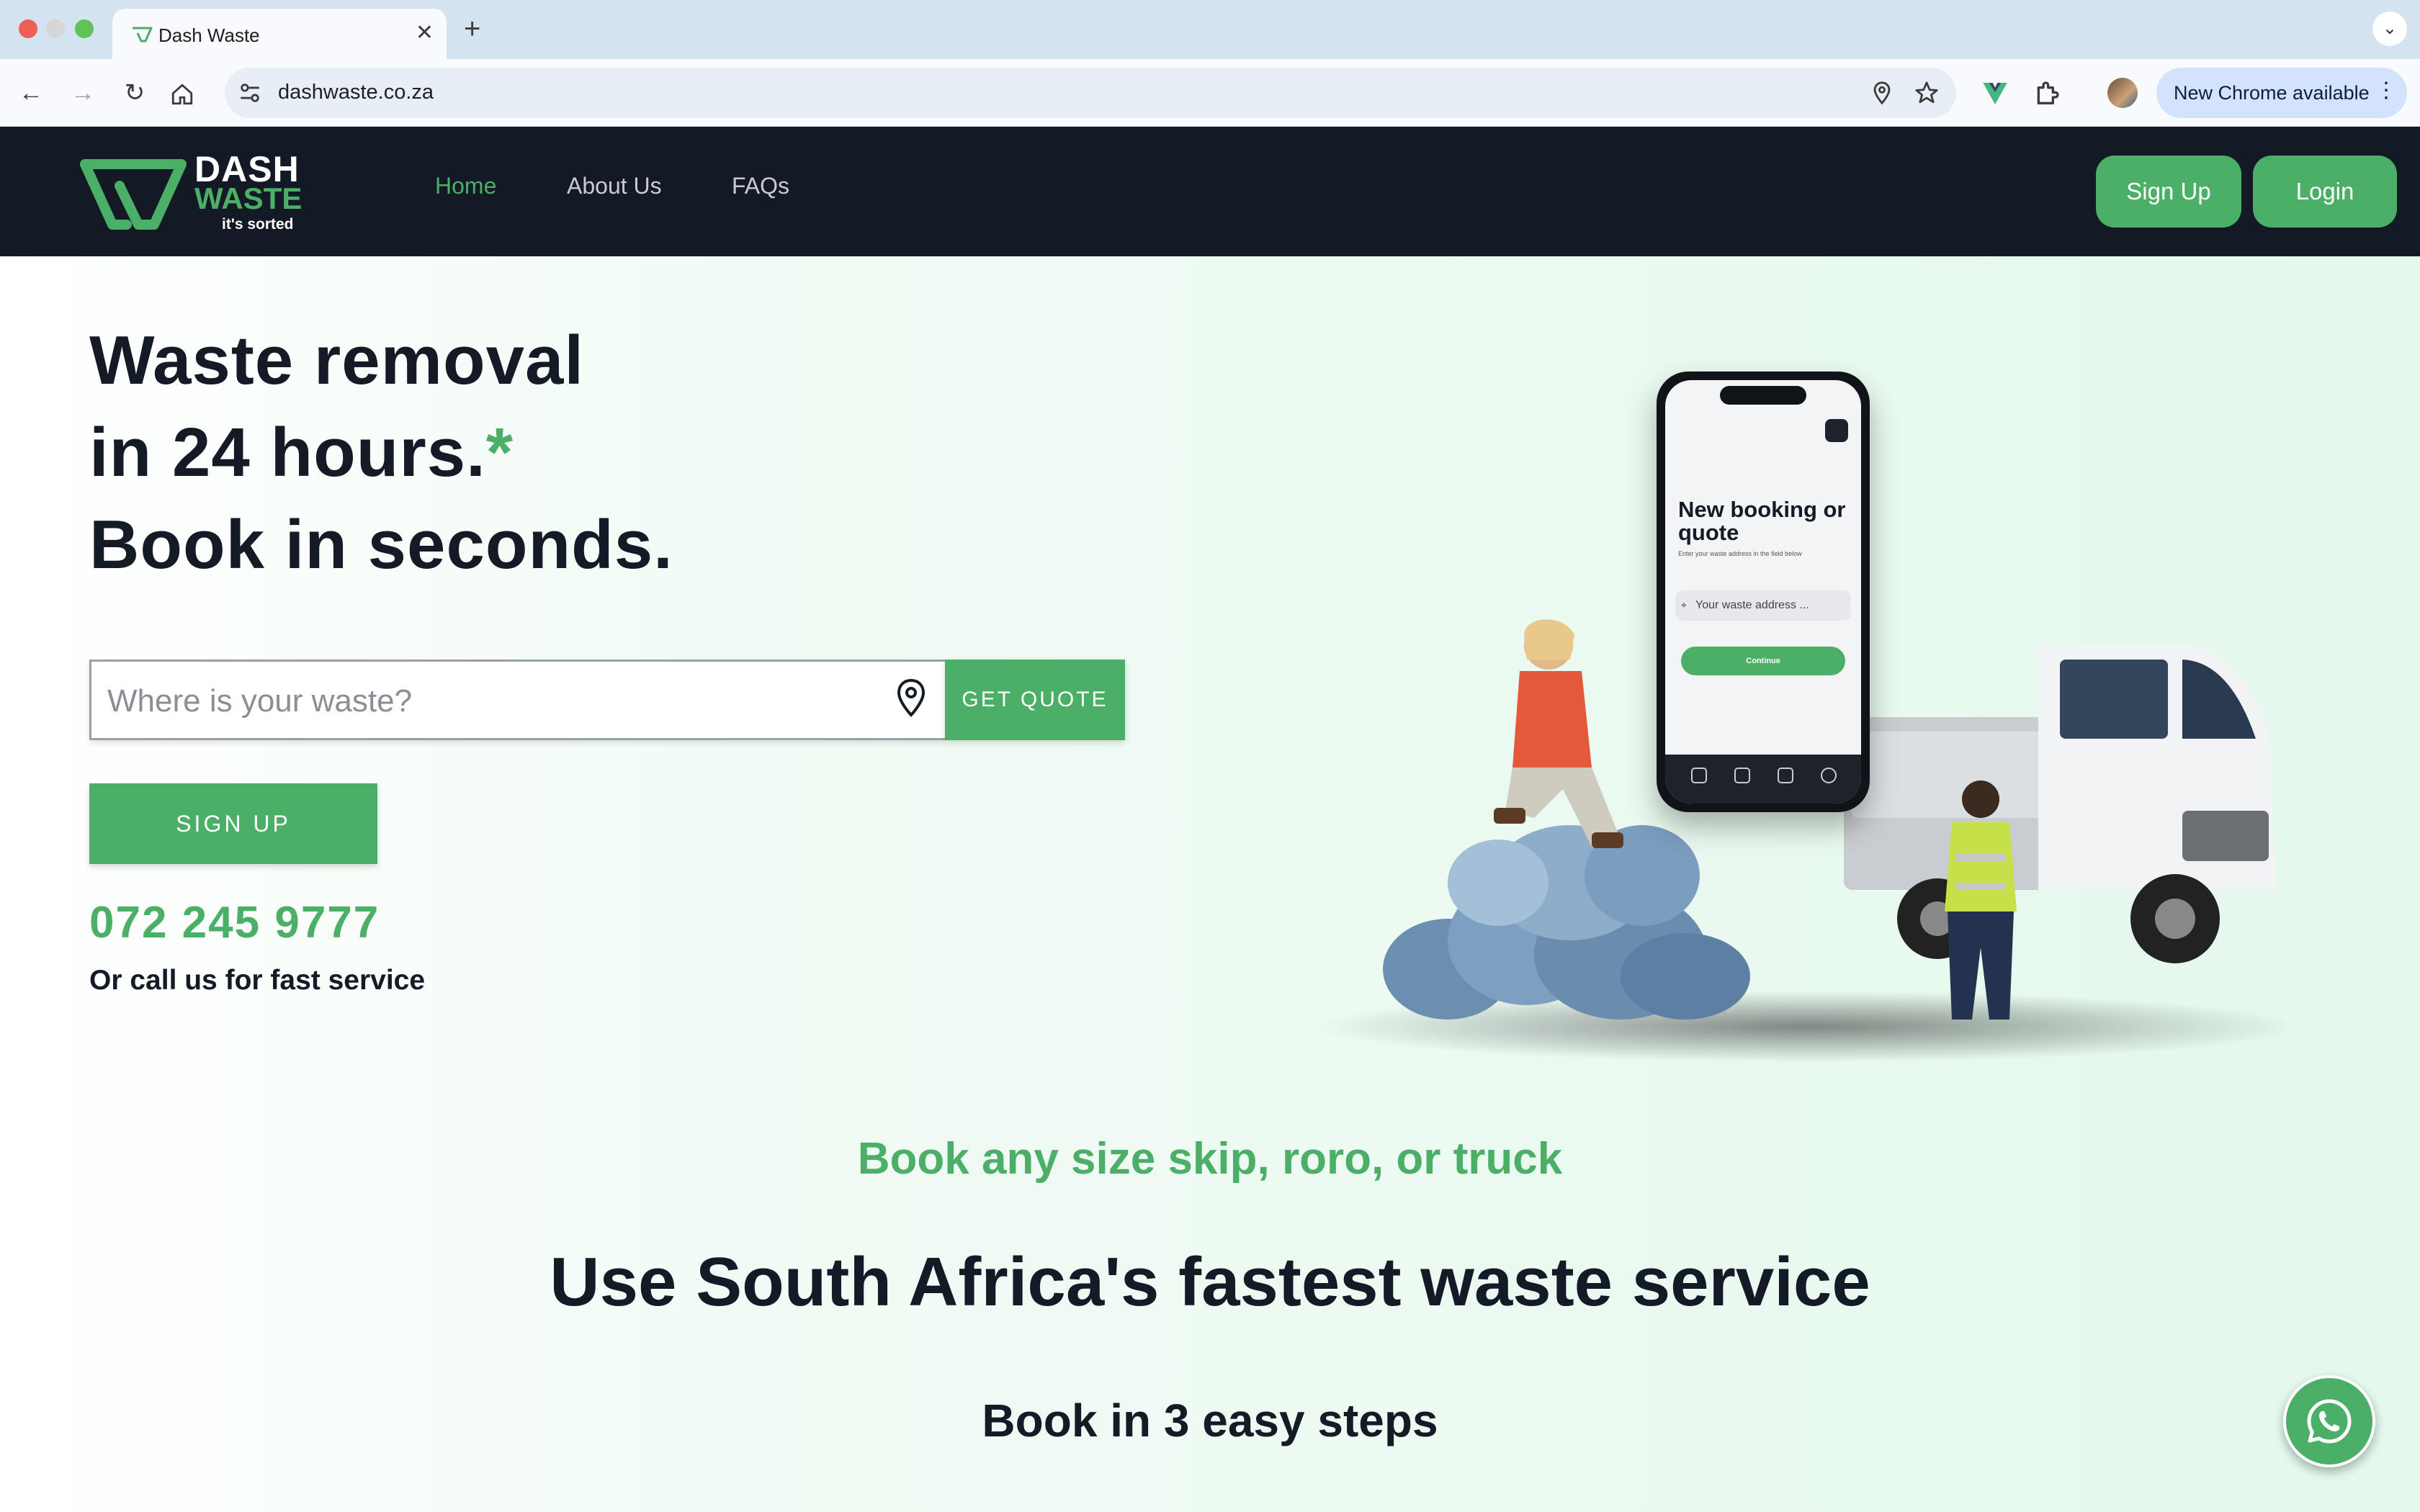 Image resolution: width=2420 pixels, height=1512 pixels. I want to click on window-maximize-button, so click(84, 28).